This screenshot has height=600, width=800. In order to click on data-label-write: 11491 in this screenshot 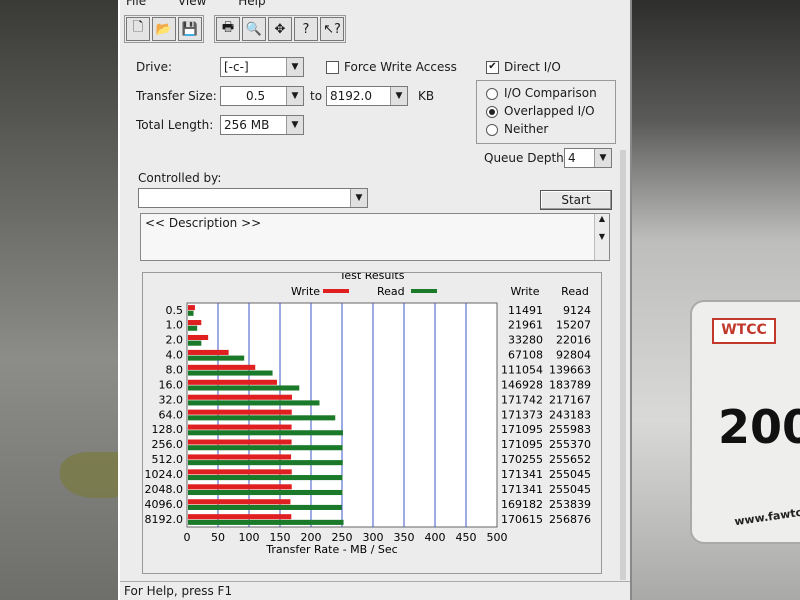, I will do `click(525, 310)`.